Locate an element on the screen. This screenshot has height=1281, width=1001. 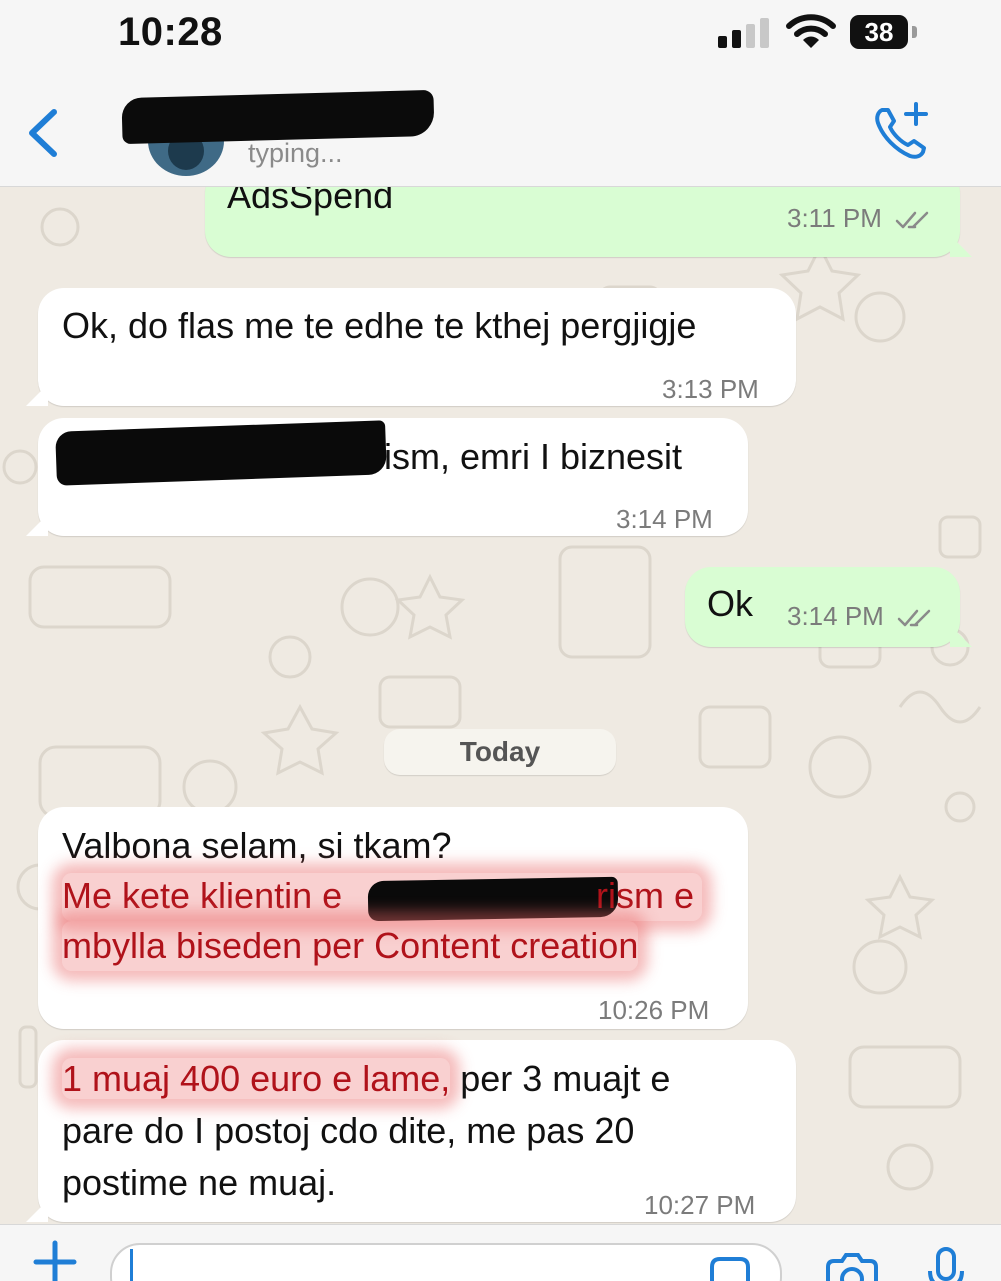
wifi-icon is located at coordinates (811, 31).